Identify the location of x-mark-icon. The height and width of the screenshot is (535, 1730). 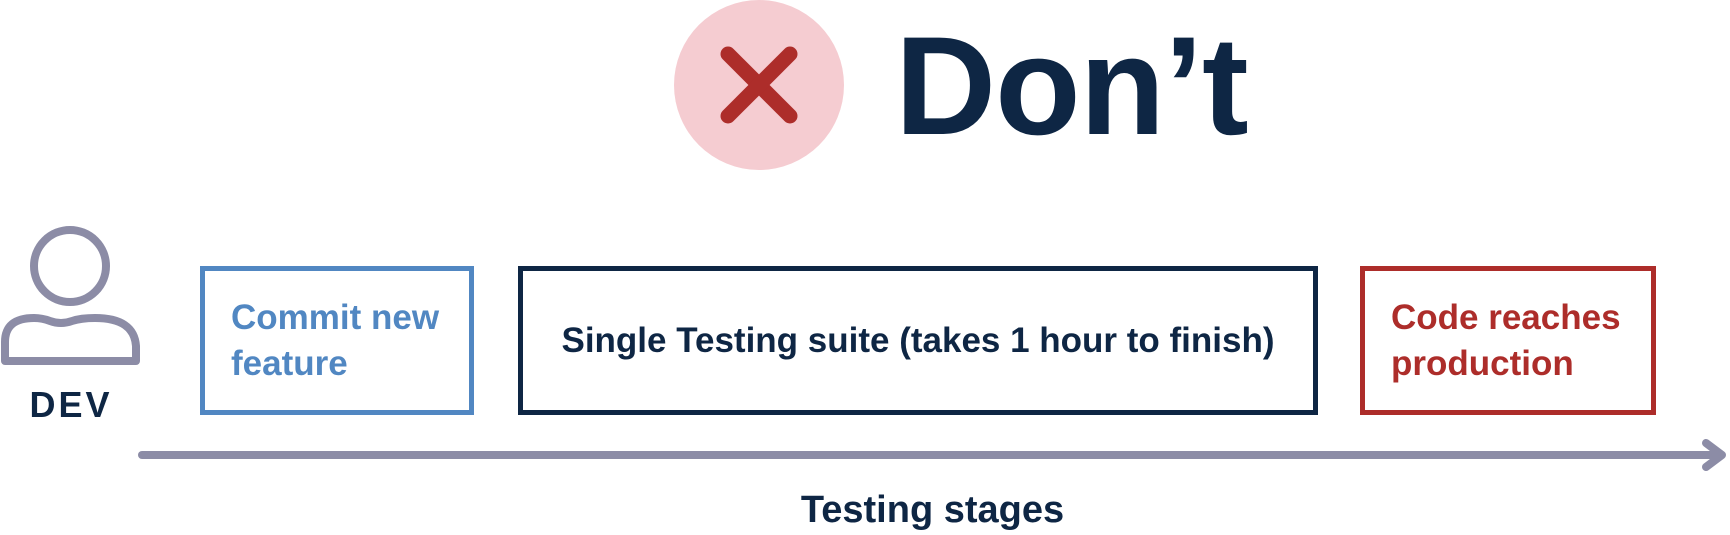
(759, 85).